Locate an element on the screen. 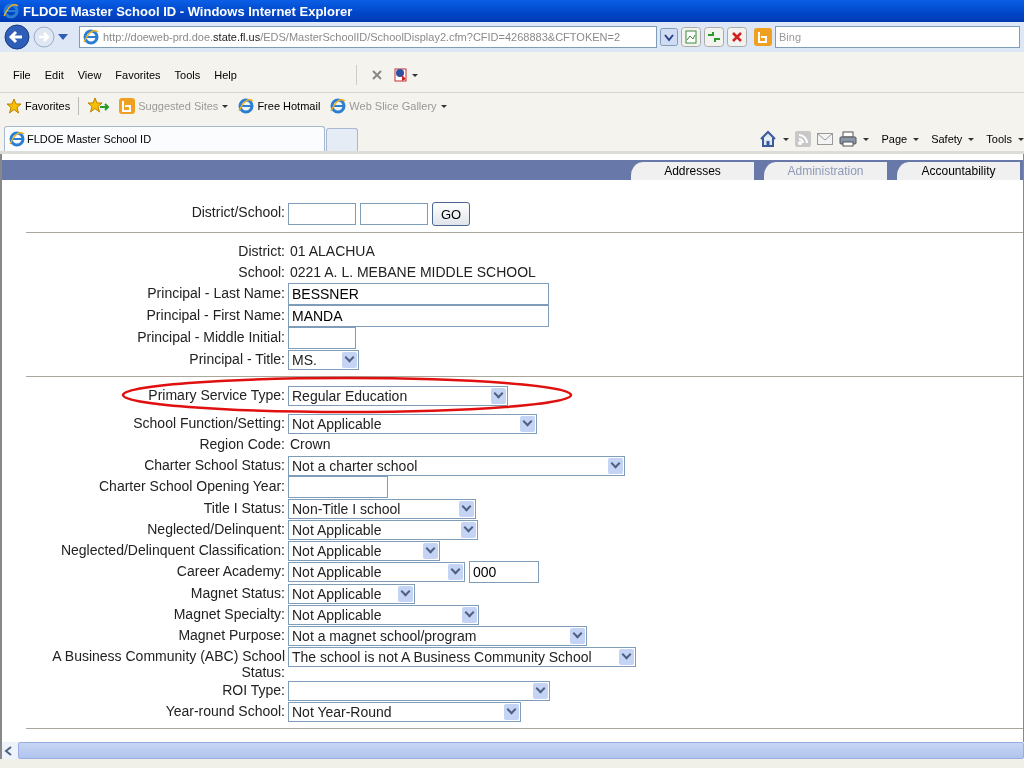 The image size is (1024, 768). field-value: Crown is located at coordinates (310, 444).